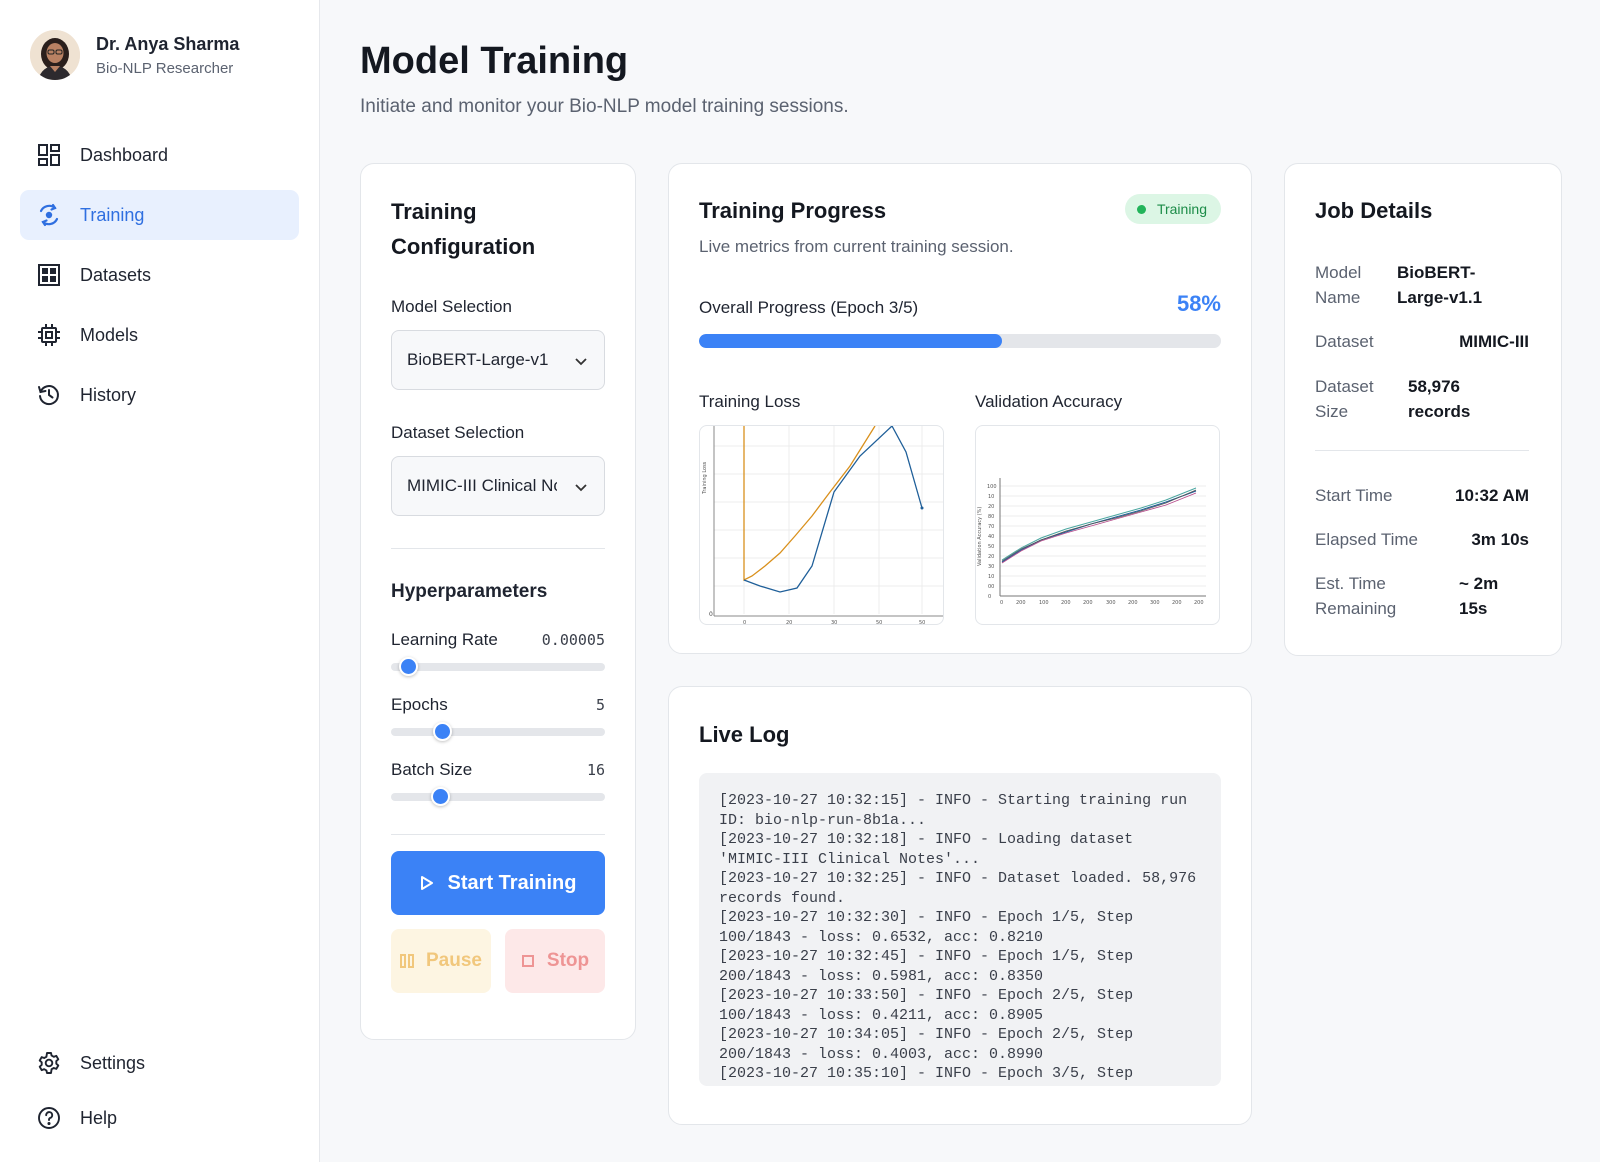 This screenshot has height=1162, width=1600. What do you see at coordinates (705, 478) in the screenshot?
I see `svg-text: Training Loss` at bounding box center [705, 478].